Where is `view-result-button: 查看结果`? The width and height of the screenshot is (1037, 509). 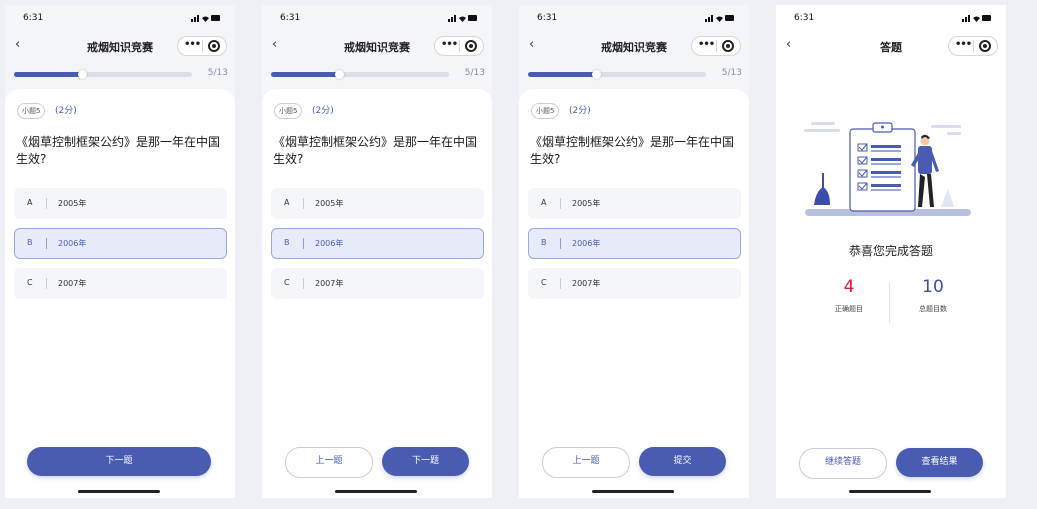 view-result-button: 查看结果 is located at coordinates (939, 462).